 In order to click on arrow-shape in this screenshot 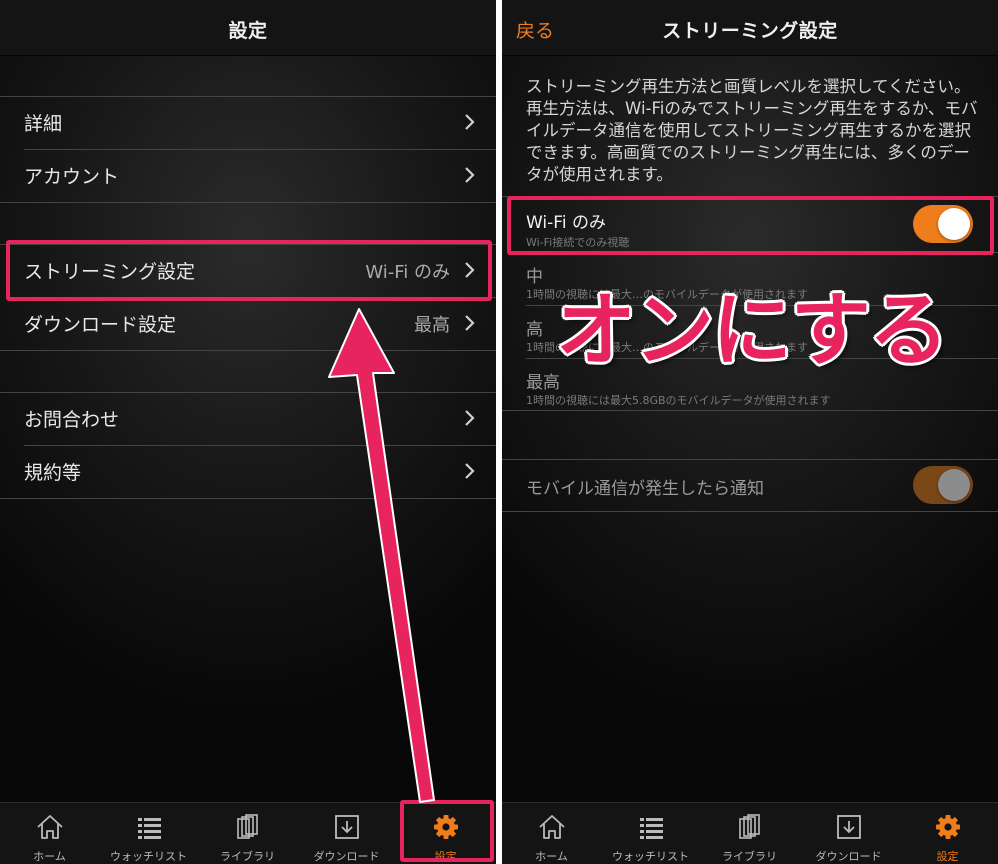, I will do `click(381, 555)`.